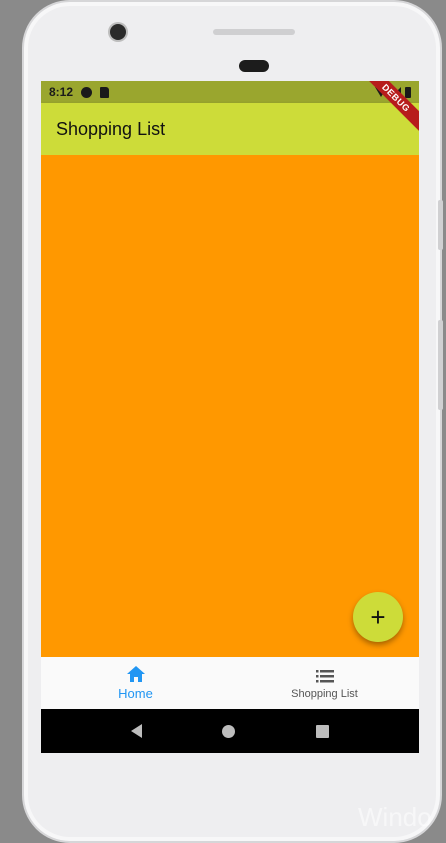 This screenshot has width=446, height=843. What do you see at coordinates (230, 129) in the screenshot?
I see `app-bar: Shopping List` at bounding box center [230, 129].